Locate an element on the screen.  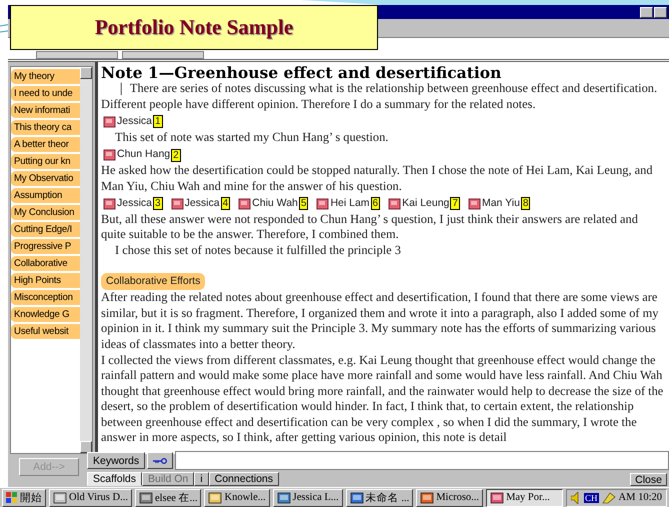
scaffold-item: Useful websit is located at coordinates (45, 332).